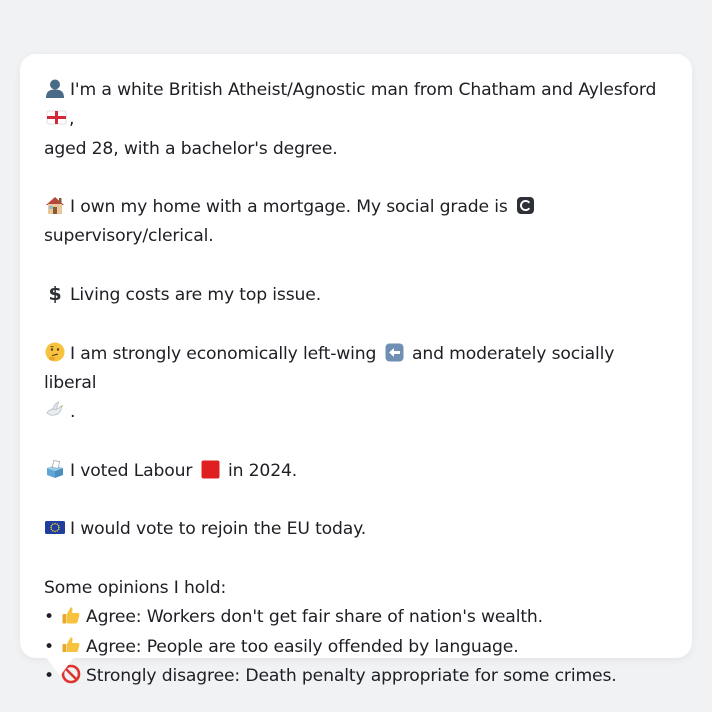 The height and width of the screenshot is (712, 712). Describe the element at coordinates (129, 236) in the screenshot. I see `home-line-2: supervisory/clerical.` at that location.